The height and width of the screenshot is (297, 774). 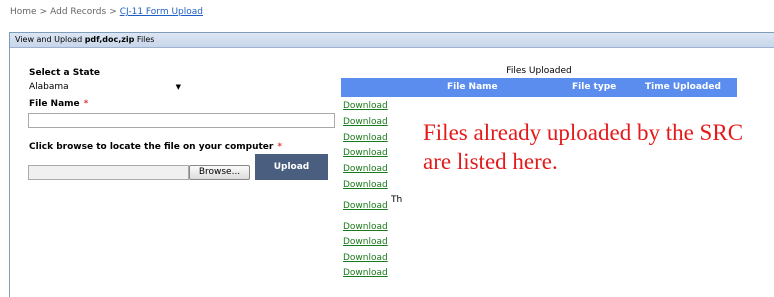 What do you see at coordinates (109, 39) in the screenshot?
I see `panel-header-file-types: pdf,doc,zip` at bounding box center [109, 39].